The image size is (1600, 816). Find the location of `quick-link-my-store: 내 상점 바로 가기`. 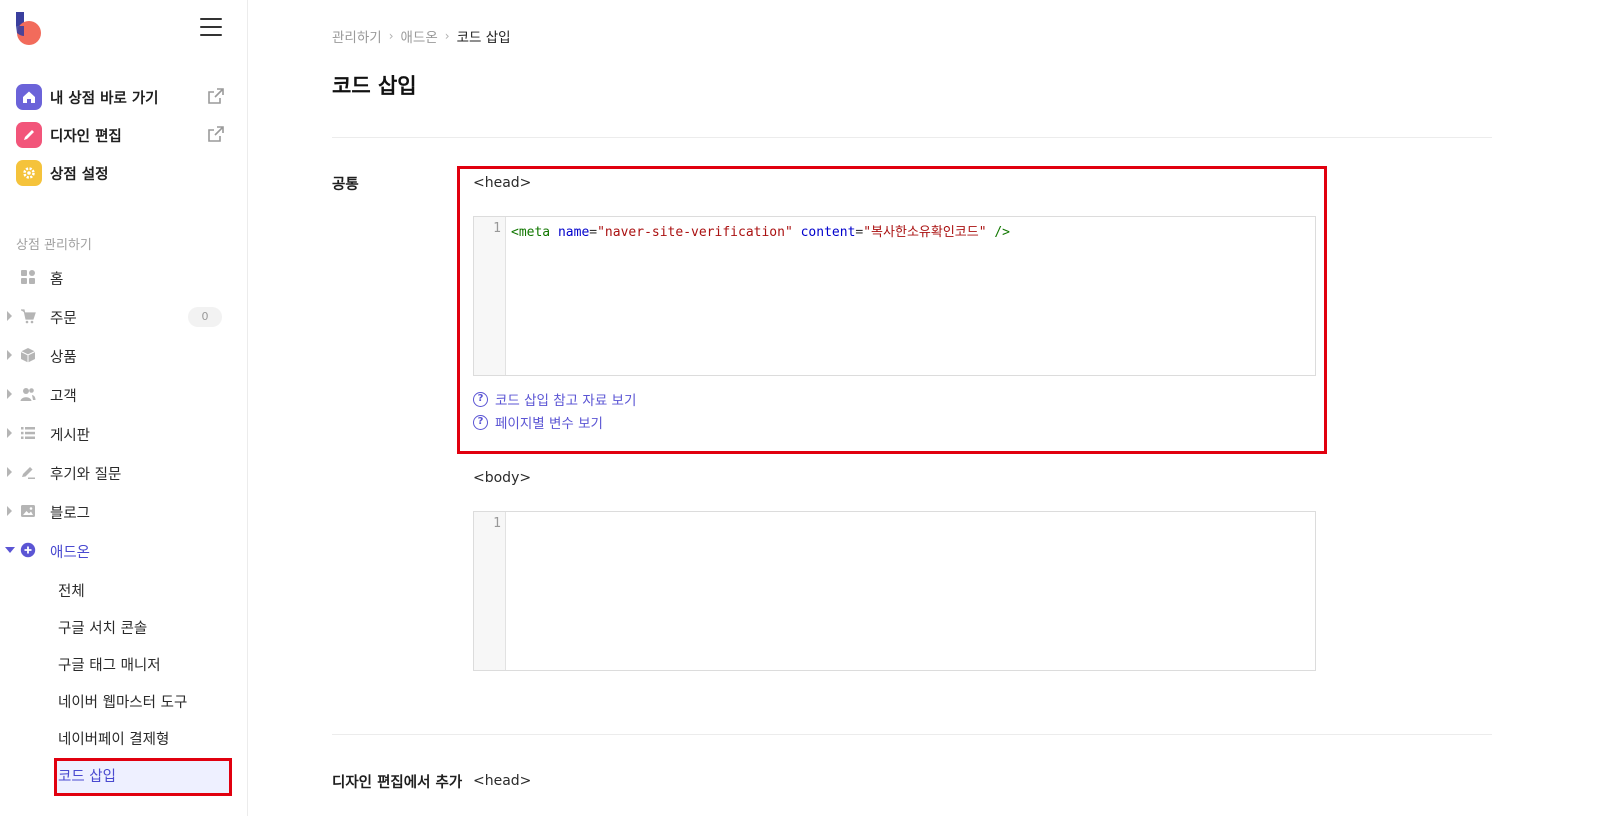

quick-link-my-store: 내 상점 바로 가기 is located at coordinates (121, 97).